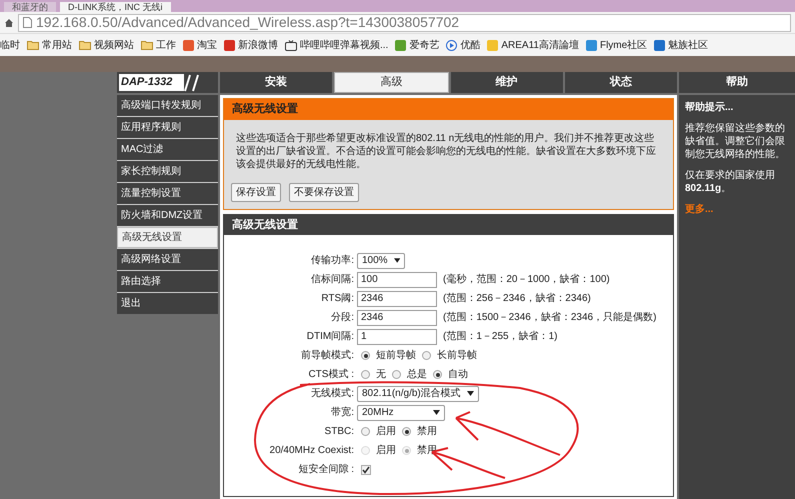 This screenshot has height=499, width=795. What do you see at coordinates (730, 182) in the screenshot?
I see `help-text: 仅在要求的国家使用802.11g。` at bounding box center [730, 182].